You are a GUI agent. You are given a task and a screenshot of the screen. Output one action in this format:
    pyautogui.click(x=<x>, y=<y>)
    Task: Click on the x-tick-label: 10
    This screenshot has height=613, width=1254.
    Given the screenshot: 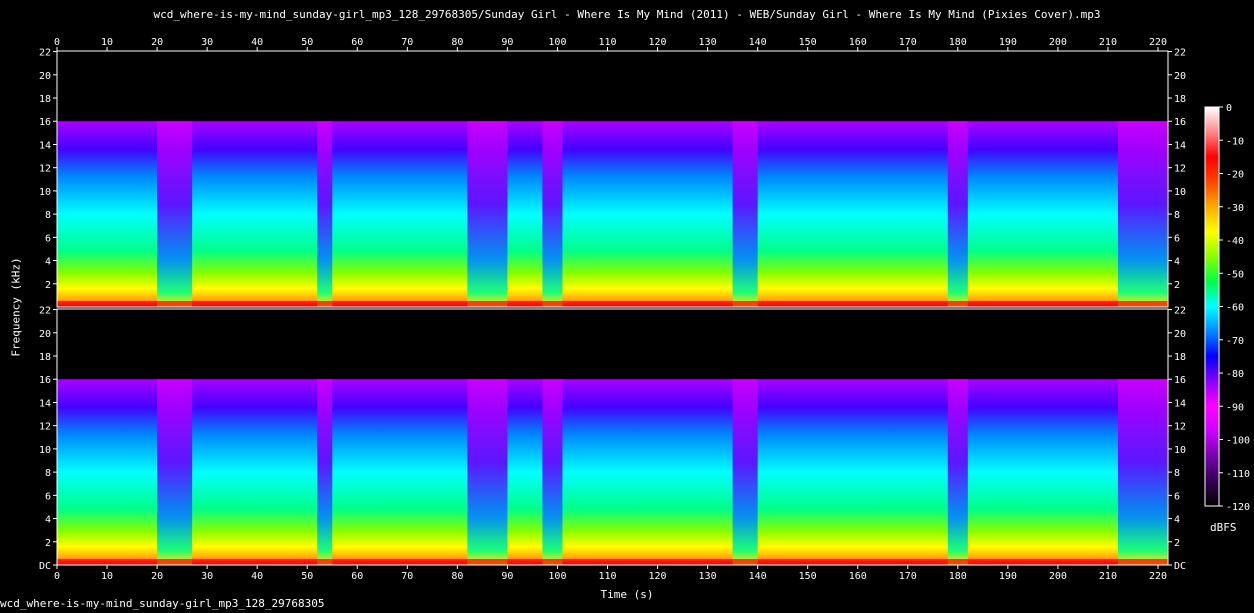 What is the action you would take?
    pyautogui.click(x=107, y=42)
    